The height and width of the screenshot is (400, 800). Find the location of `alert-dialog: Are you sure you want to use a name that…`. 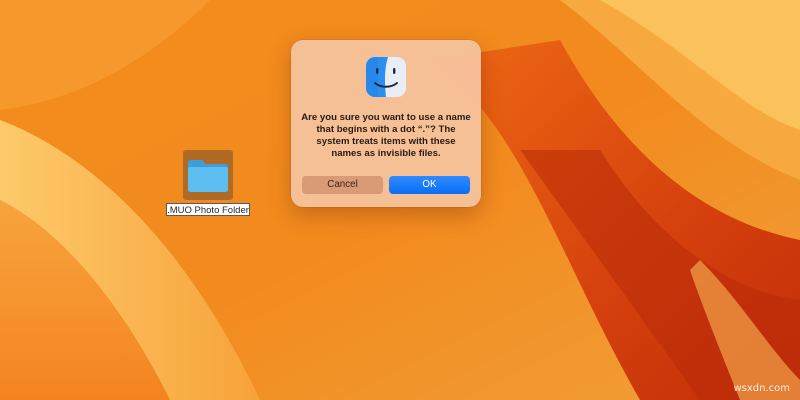

alert-dialog: Are you sure you want to use a name that… is located at coordinates (386, 123).